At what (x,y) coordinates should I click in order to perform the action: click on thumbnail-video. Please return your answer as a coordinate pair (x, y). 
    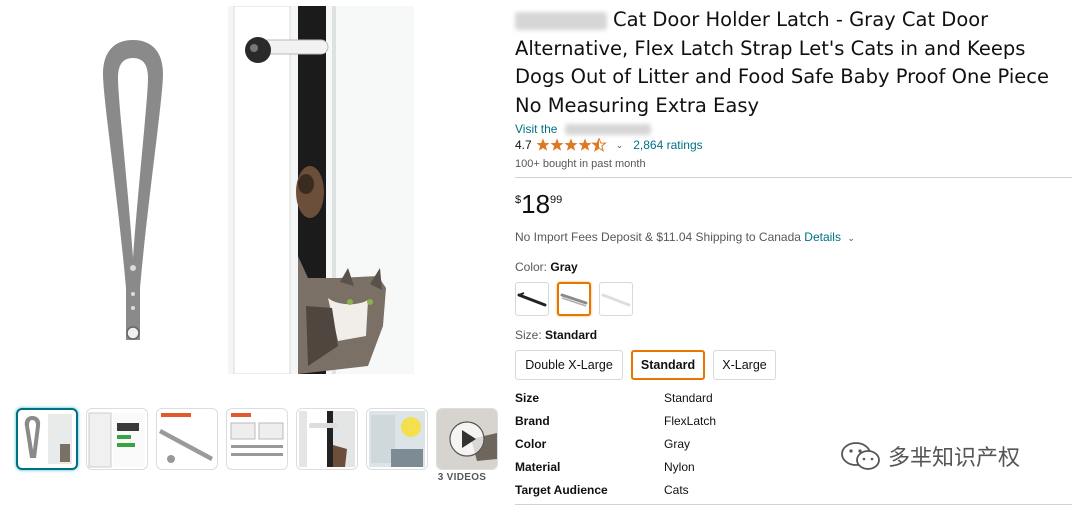
    Looking at the image, I should click on (467, 439).